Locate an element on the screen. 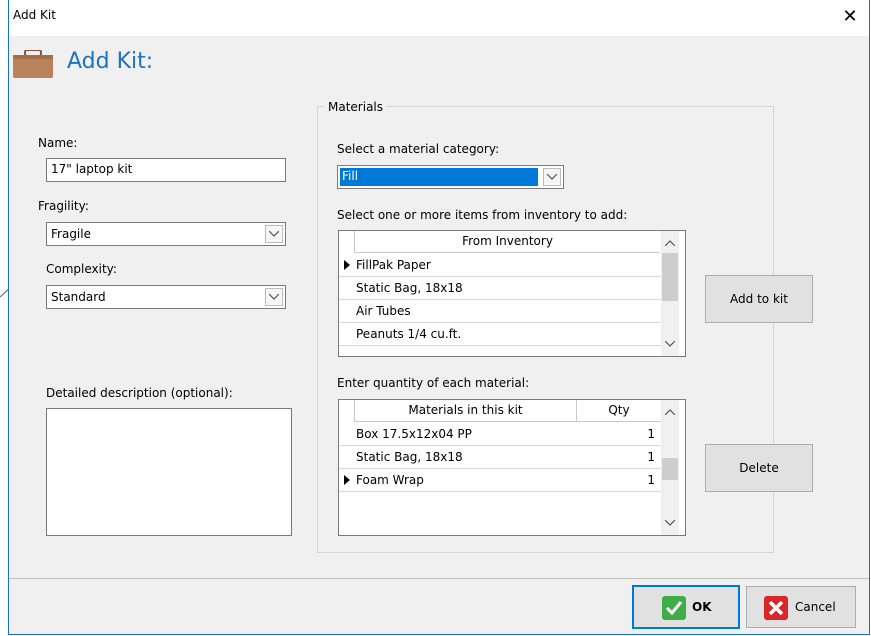 This screenshot has width=871, height=636. list-item: Air Tubes is located at coordinates (383, 311).